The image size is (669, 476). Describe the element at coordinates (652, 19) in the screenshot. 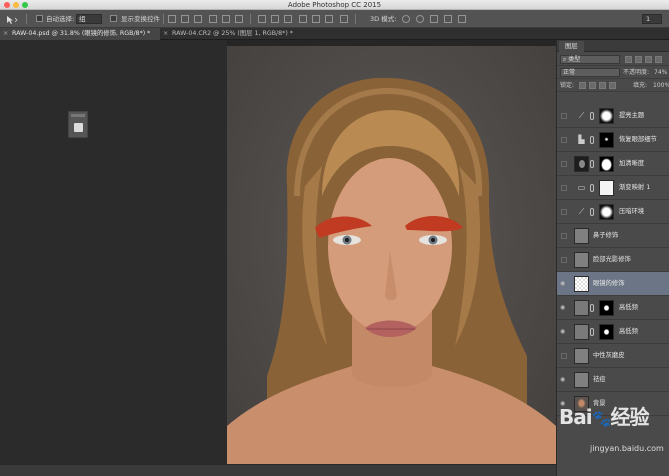

I see `workspace-value: 1` at that location.